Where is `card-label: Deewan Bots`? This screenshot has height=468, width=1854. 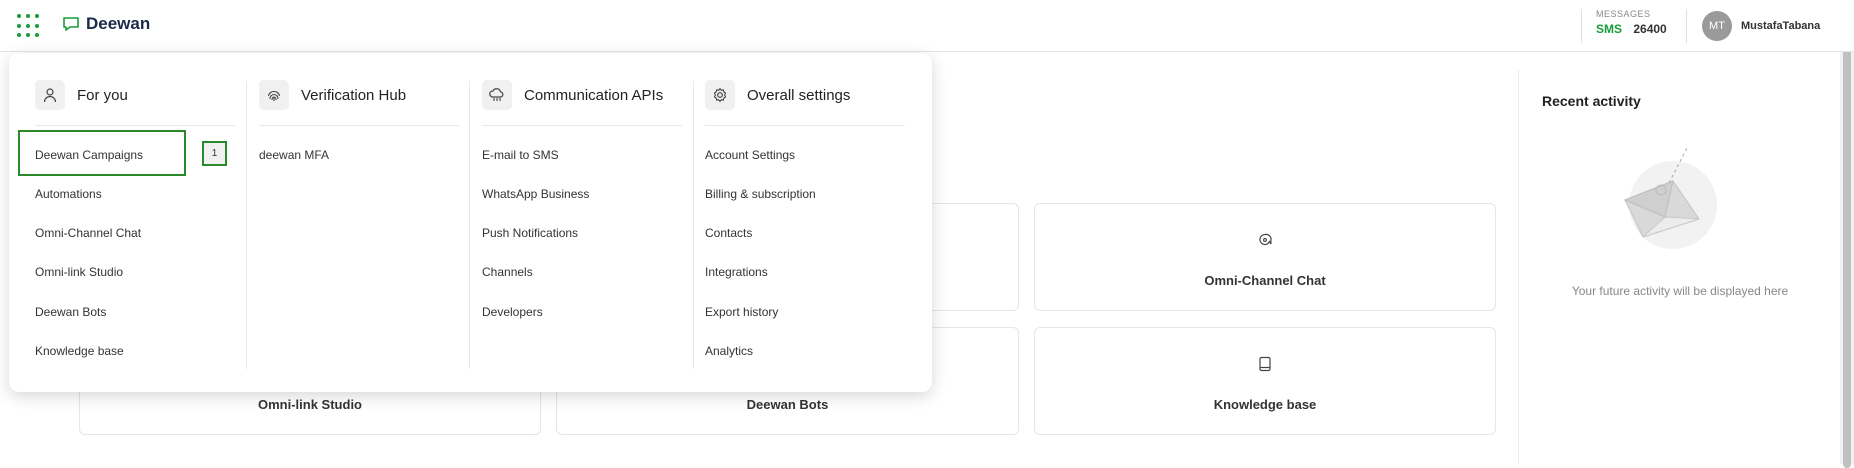 card-label: Deewan Bots is located at coordinates (787, 404).